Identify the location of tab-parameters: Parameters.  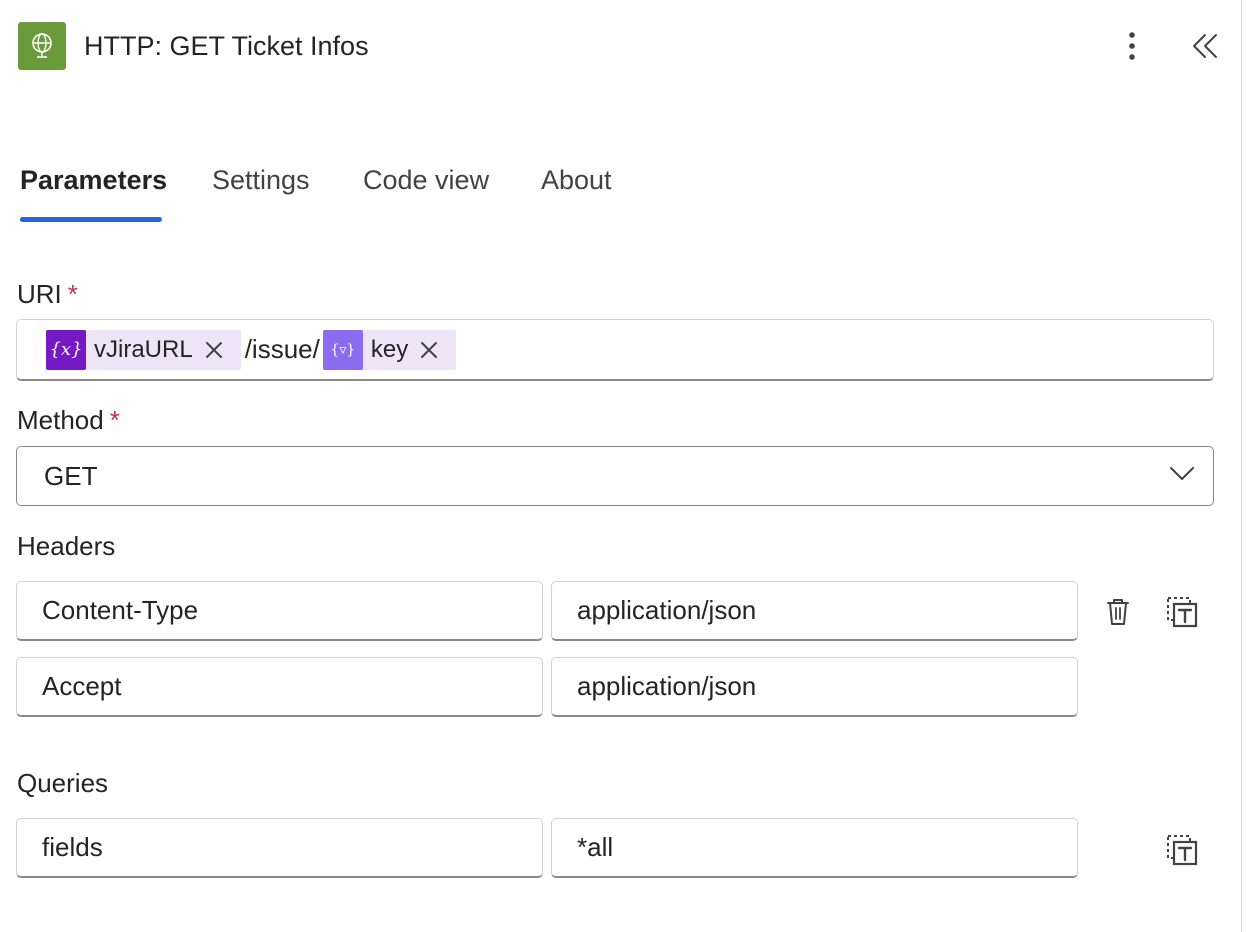
(93, 180).